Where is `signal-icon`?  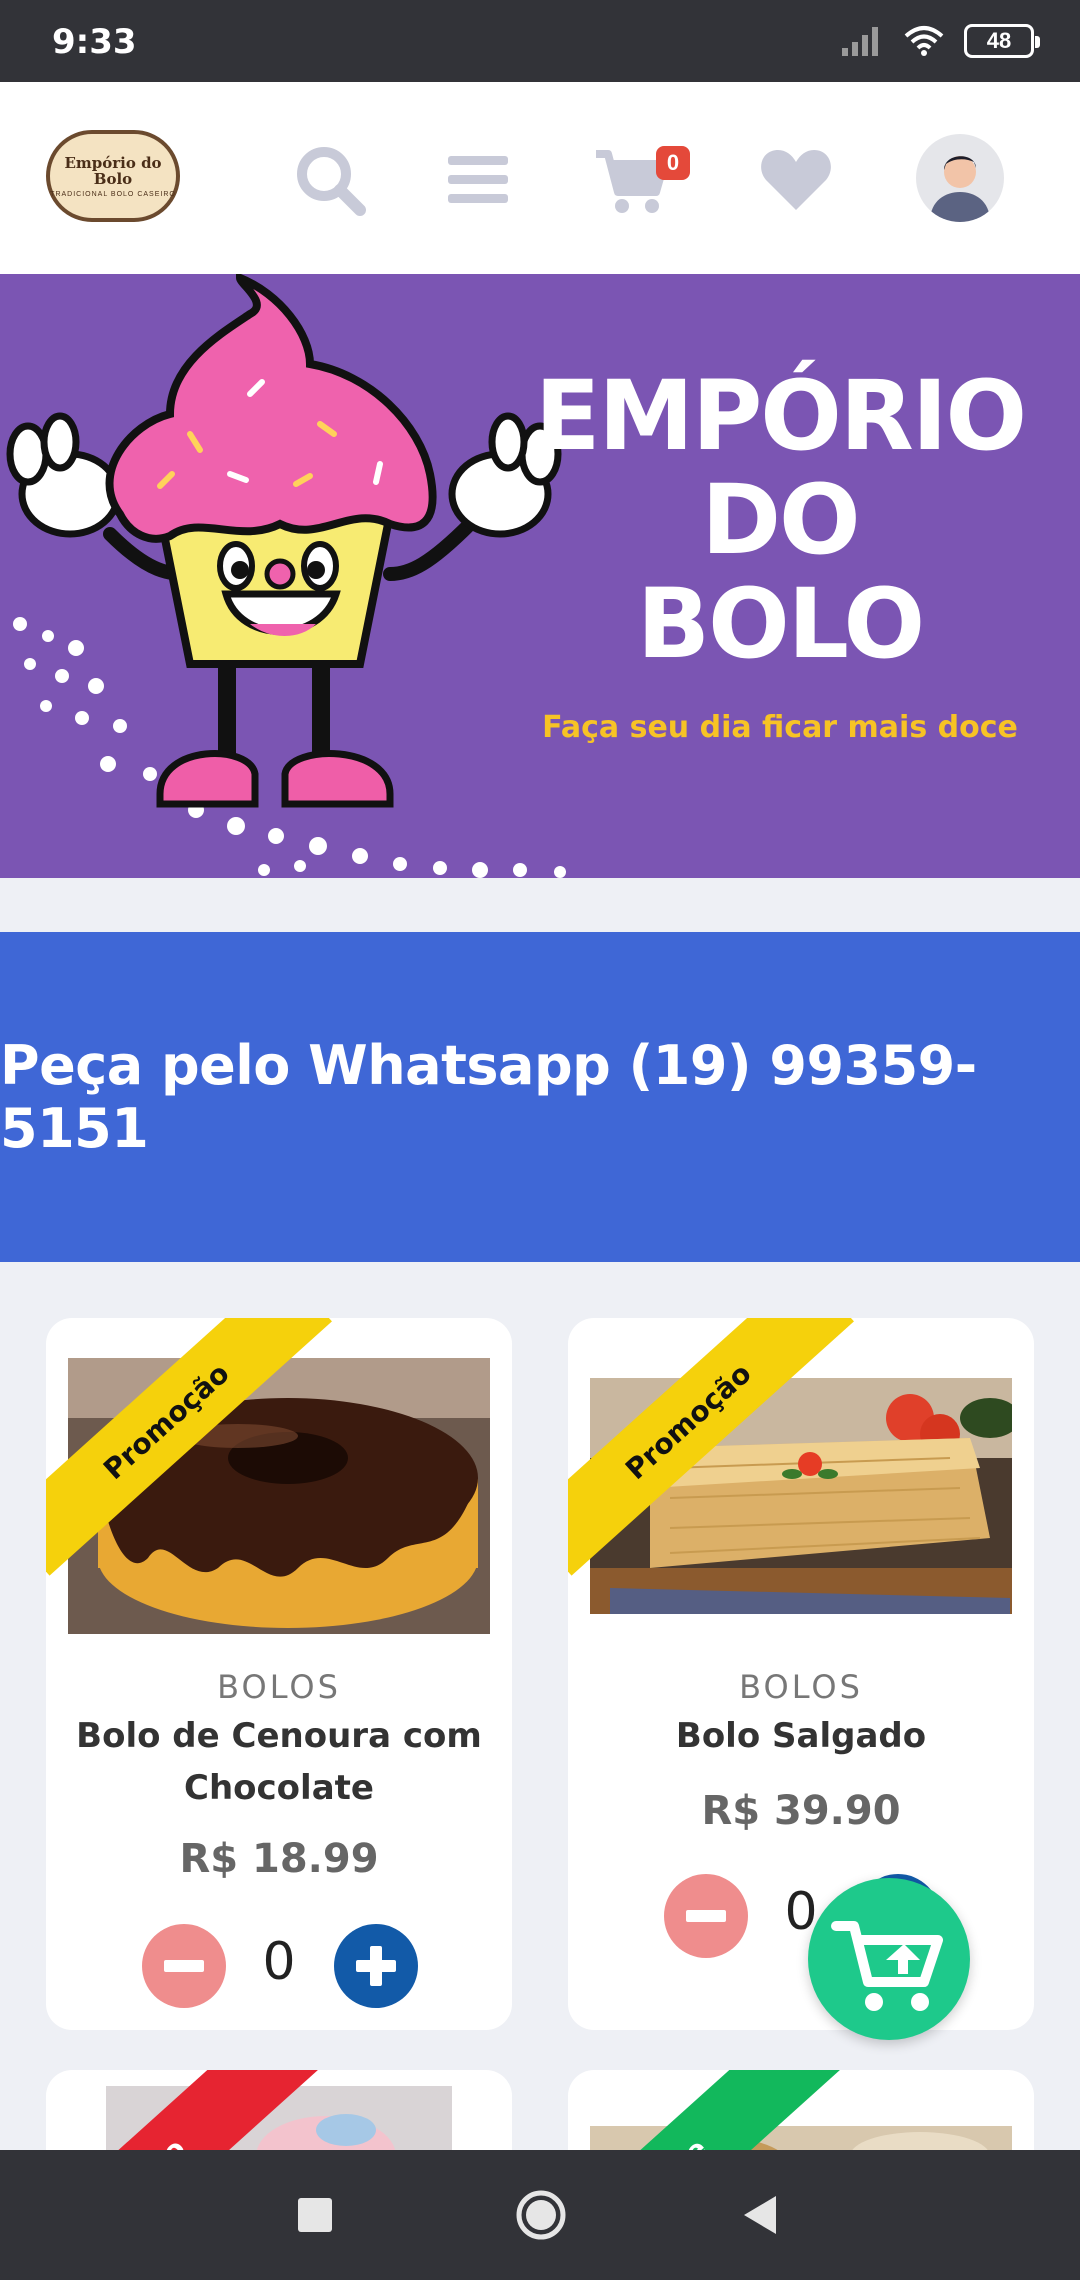 signal-icon is located at coordinates (860, 41).